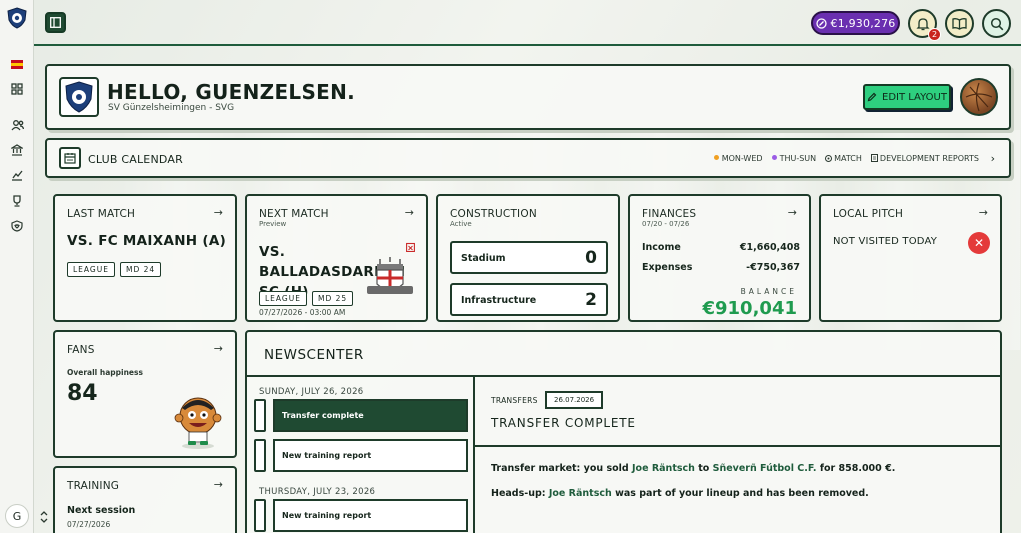  Describe the element at coordinates (934, 34) in the screenshot. I see `notification-badge: 2` at that location.